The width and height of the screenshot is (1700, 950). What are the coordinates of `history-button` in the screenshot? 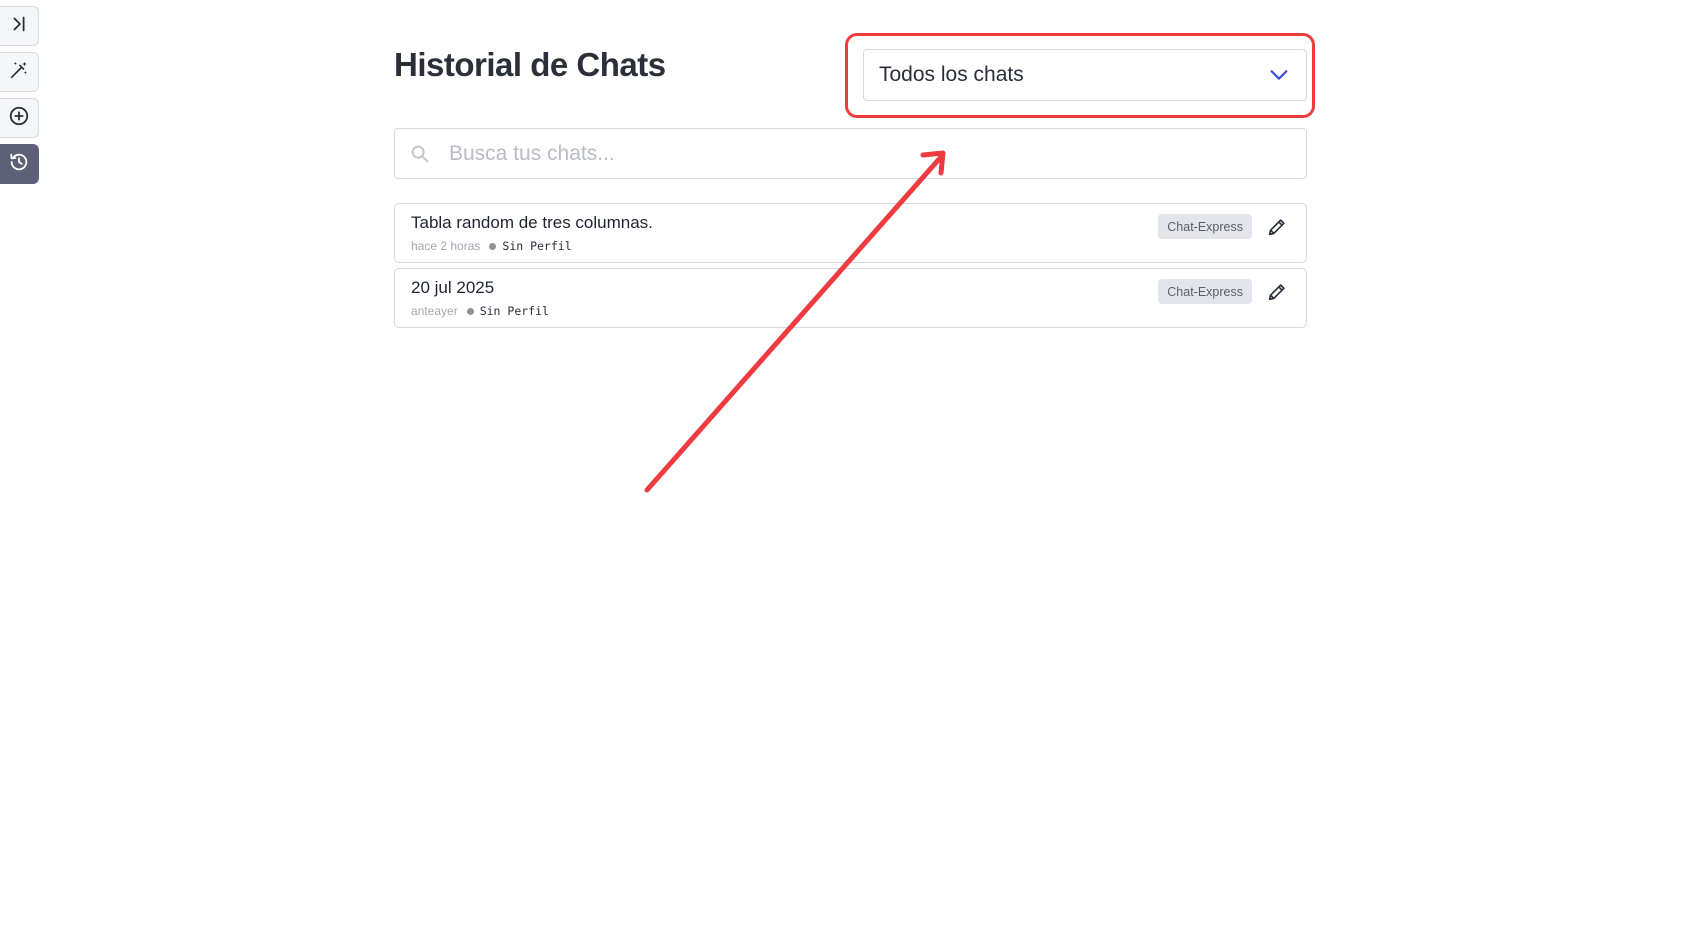 It's located at (19, 164).